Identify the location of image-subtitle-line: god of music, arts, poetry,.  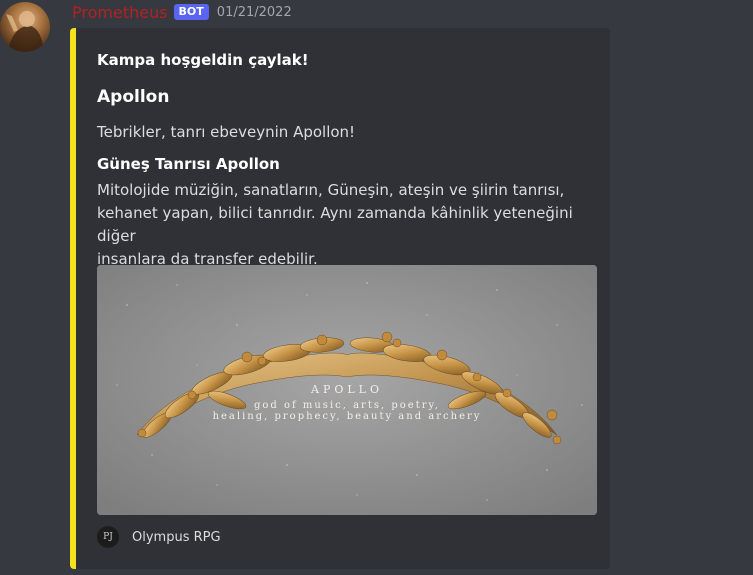
(346, 405).